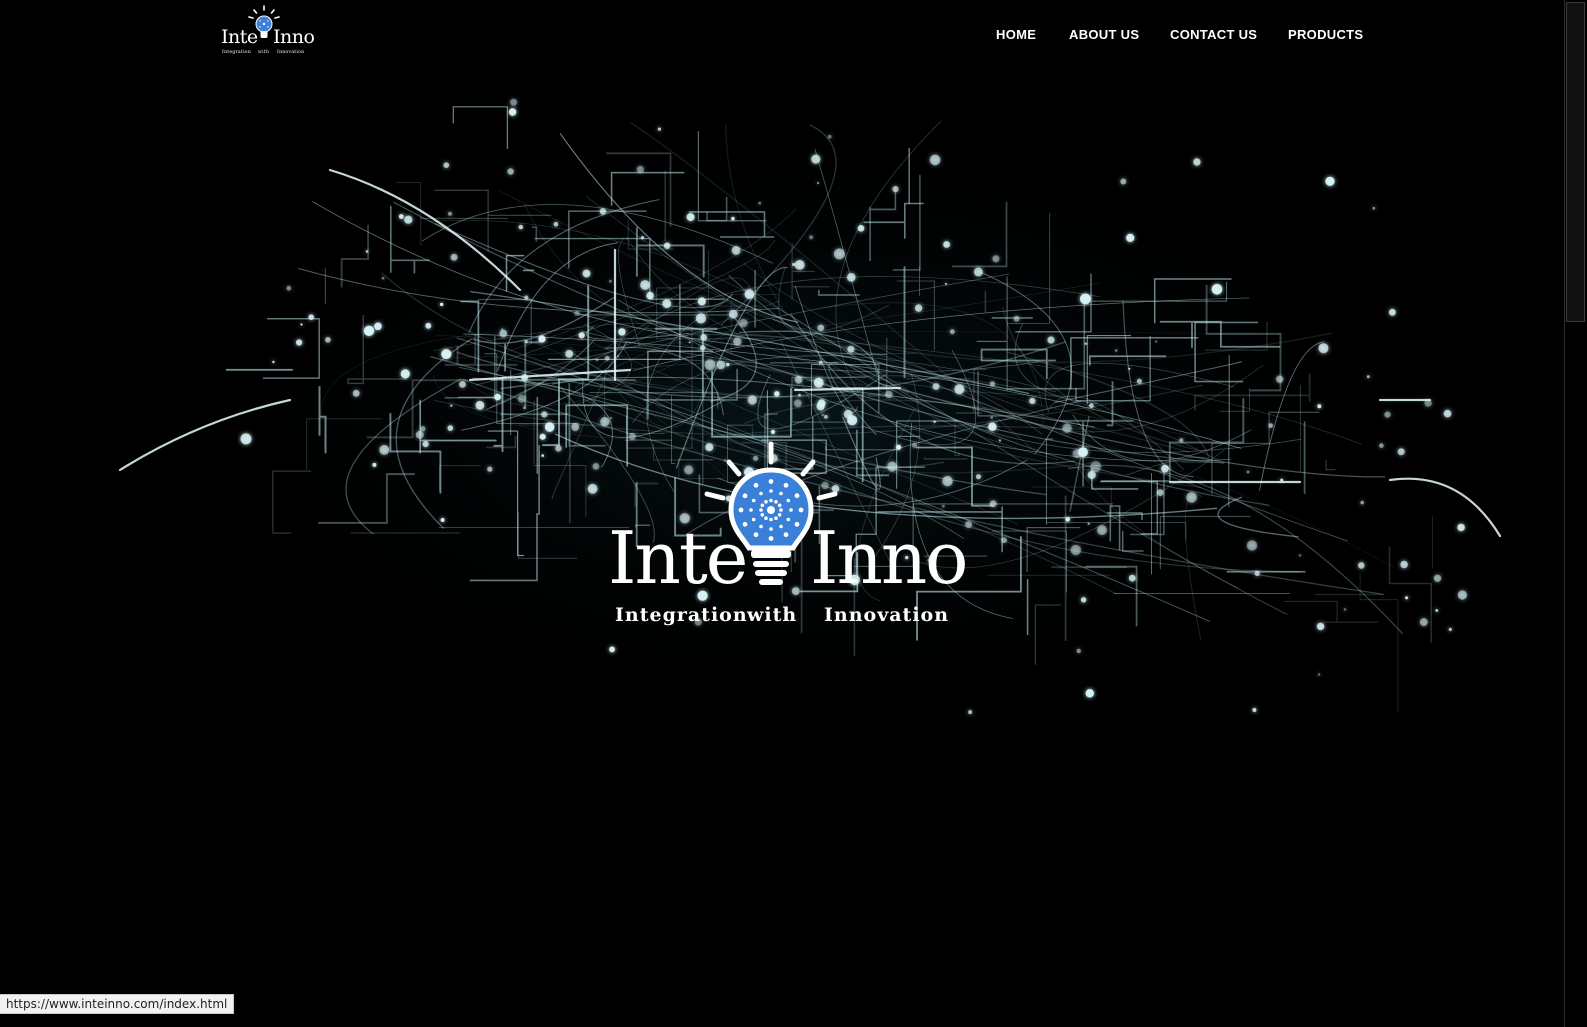 The image size is (1587, 1027). What do you see at coordinates (678, 558) in the screenshot?
I see `hero-word-left: Inte` at bounding box center [678, 558].